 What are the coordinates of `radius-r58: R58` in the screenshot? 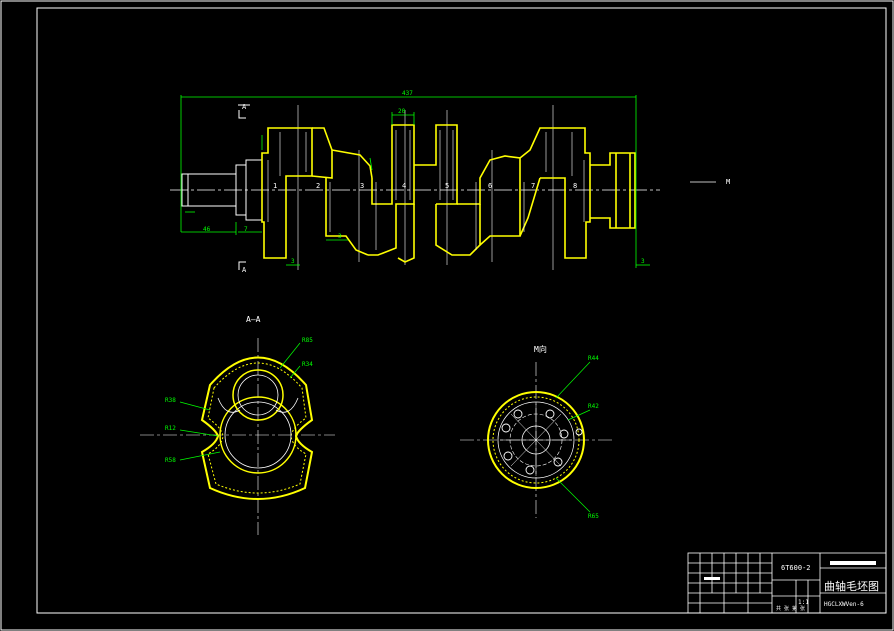 It's located at (170, 460).